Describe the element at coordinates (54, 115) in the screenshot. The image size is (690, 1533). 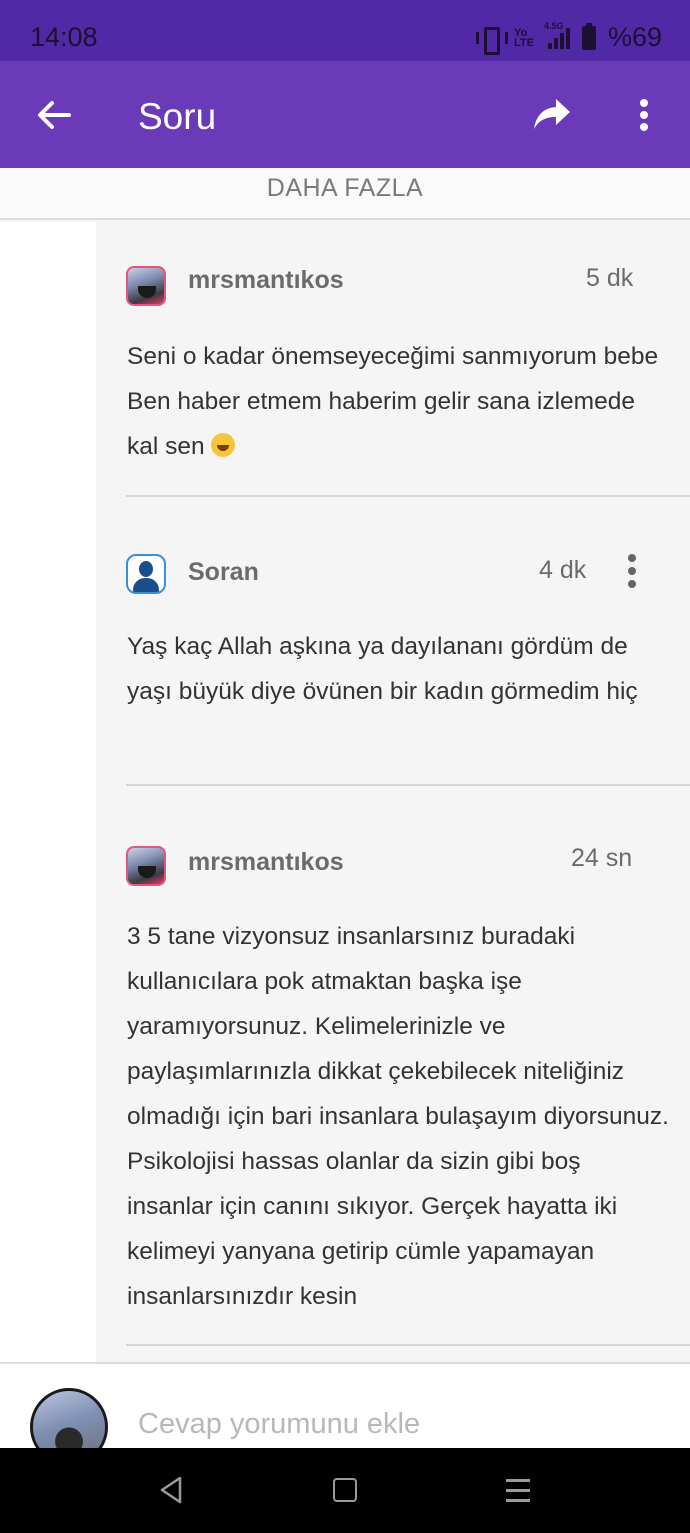
I see `arrow-back-icon` at that location.